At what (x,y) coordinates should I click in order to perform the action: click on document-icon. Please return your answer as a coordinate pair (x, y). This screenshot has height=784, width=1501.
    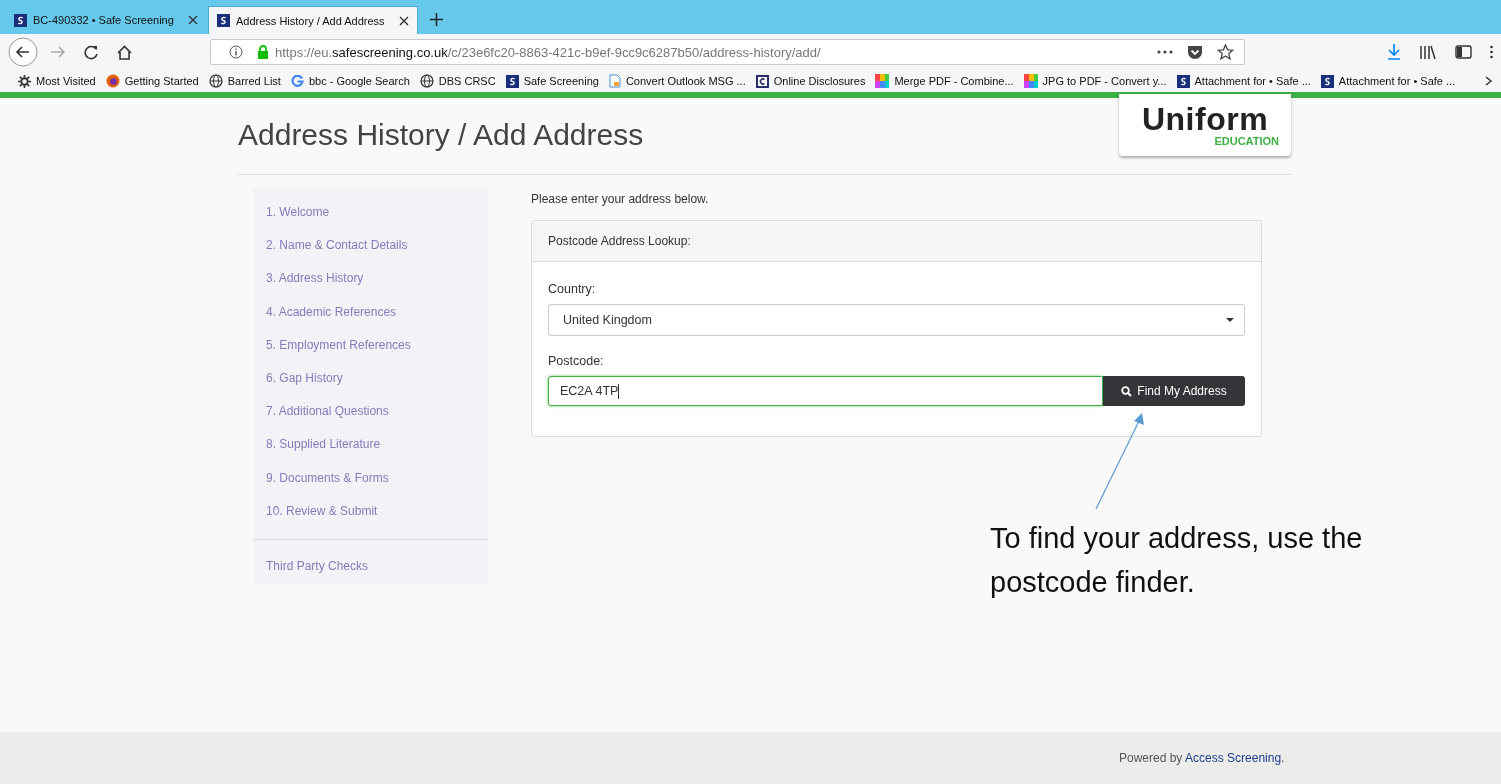
    Looking at the image, I should click on (614, 81).